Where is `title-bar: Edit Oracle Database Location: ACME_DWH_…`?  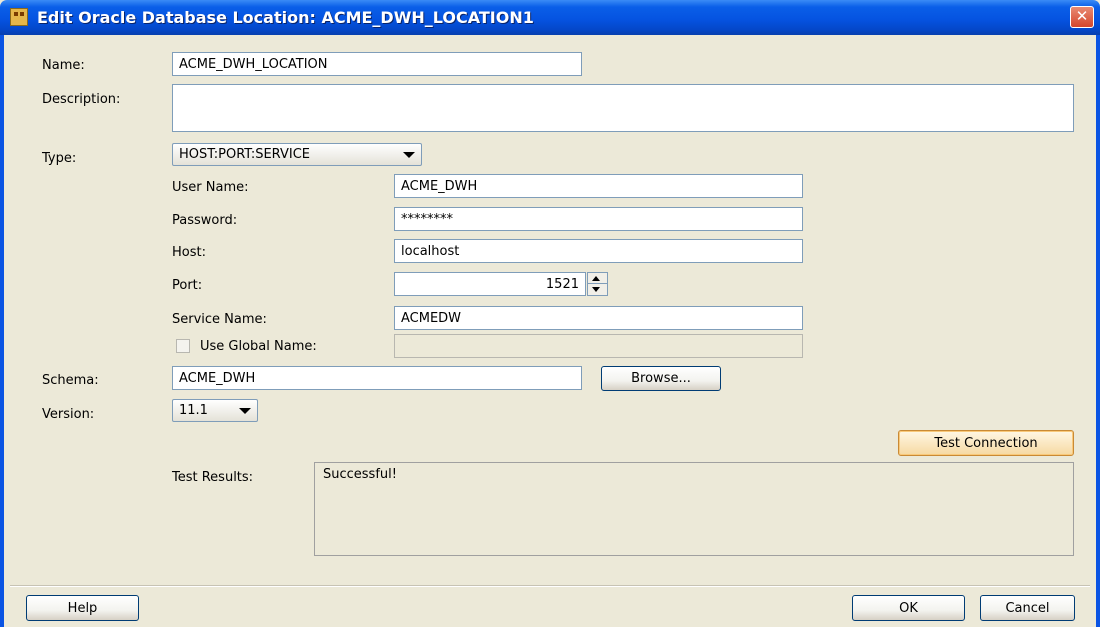
title-bar: Edit Oracle Database Location: ACME_DWH_… is located at coordinates (550, 17).